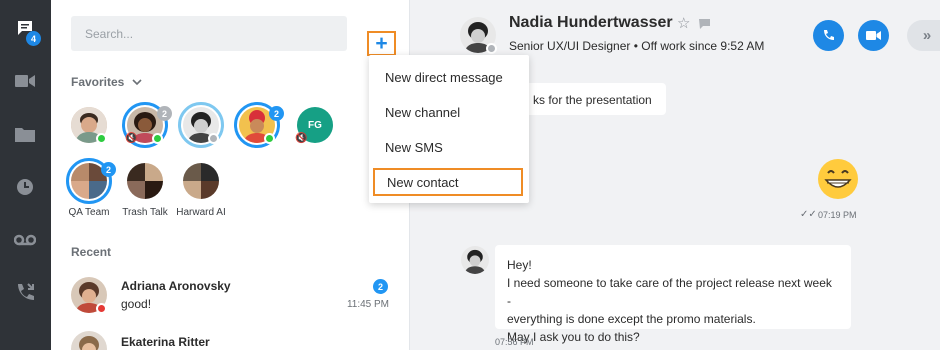 The height and width of the screenshot is (350, 940). Describe the element at coordinates (573, 337) in the screenshot. I see `message-line: May I ask you to do this?` at that location.